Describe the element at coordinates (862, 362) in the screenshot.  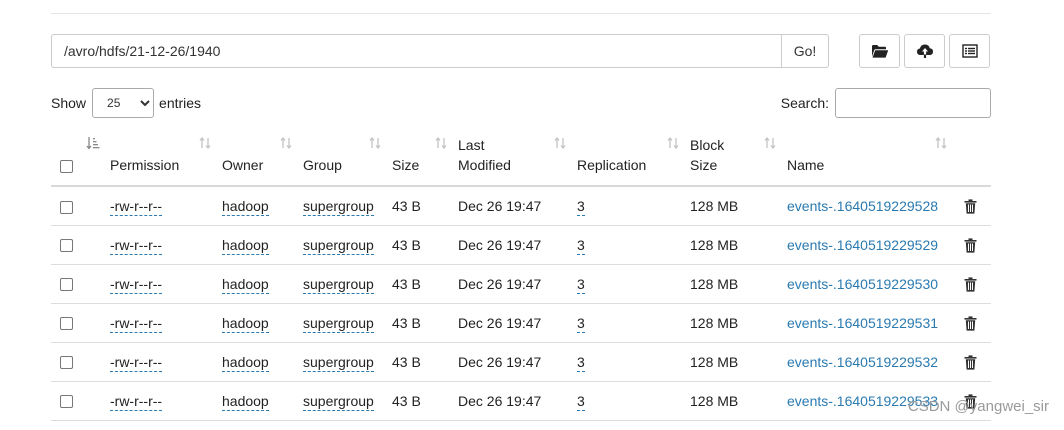
I see `file-name-link: events-.1640519229532` at that location.